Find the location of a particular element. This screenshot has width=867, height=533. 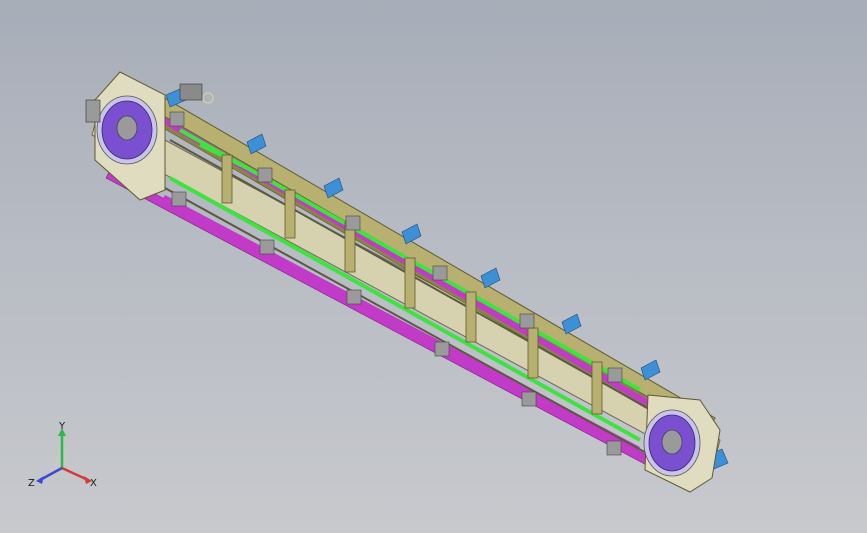

motor-body is located at coordinates (191, 92).